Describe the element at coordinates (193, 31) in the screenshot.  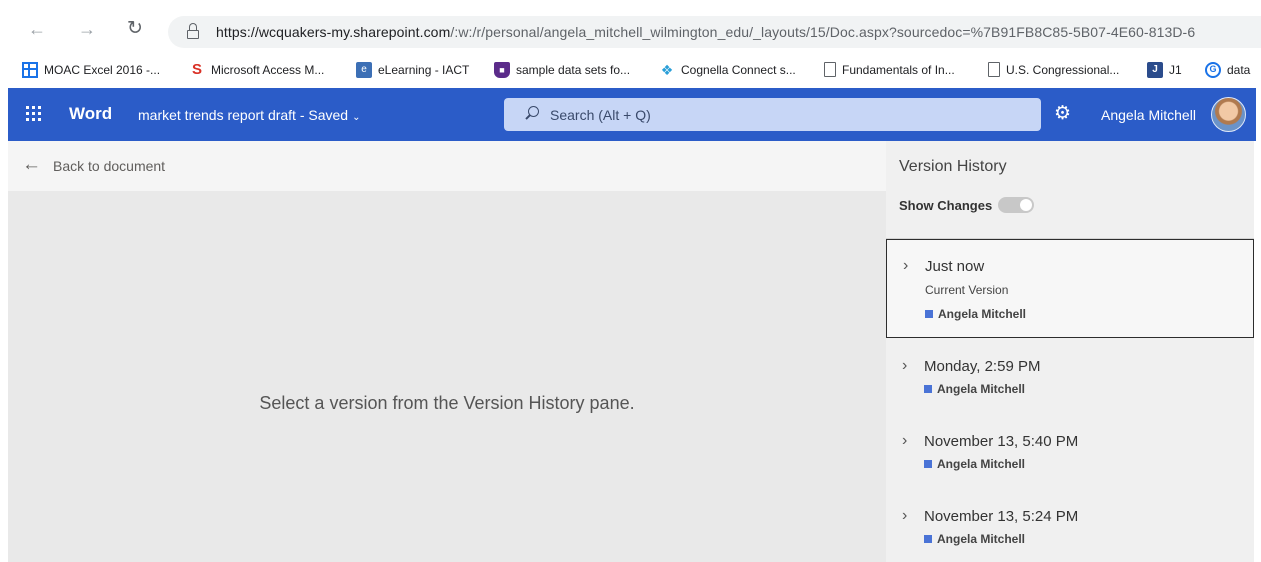
I see `lock-icon` at that location.